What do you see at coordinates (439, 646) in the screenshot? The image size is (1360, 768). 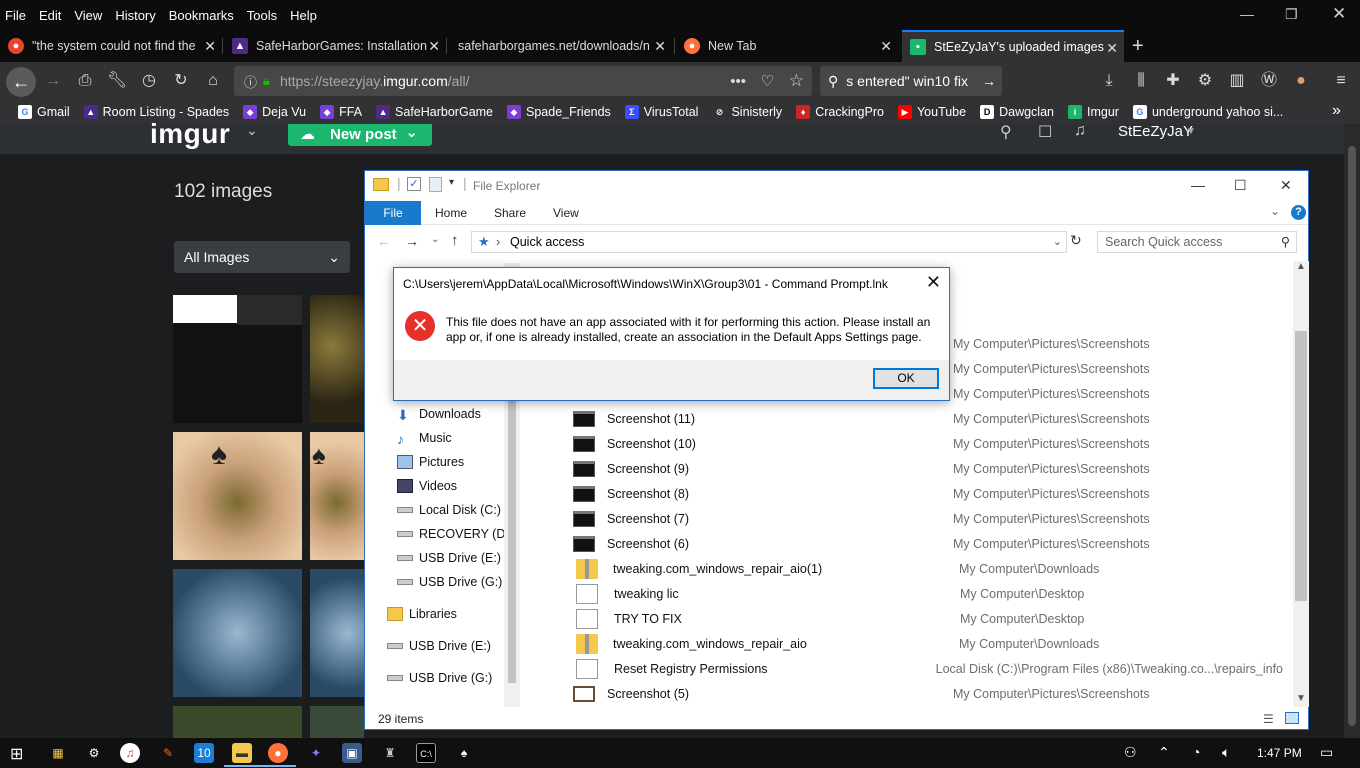 I see `nav-item-usb-e-root: USB Drive (E:)` at bounding box center [439, 646].